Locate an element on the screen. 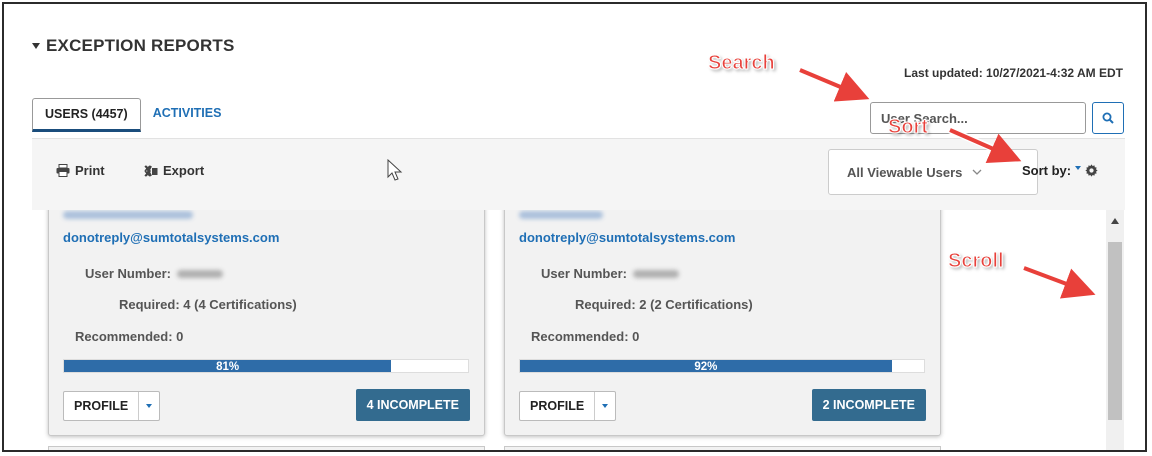 This screenshot has height=456, width=1152. search-button is located at coordinates (1108, 118).